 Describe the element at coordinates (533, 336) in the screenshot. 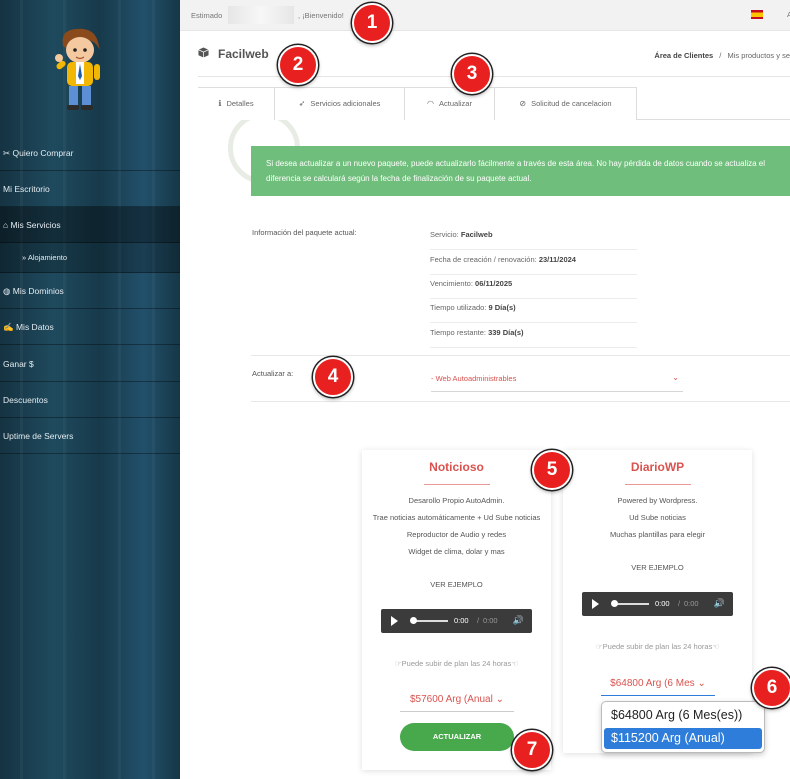

I see `info-row-tiempo-restante: Tiempo restante: 339 Día(s)` at that location.